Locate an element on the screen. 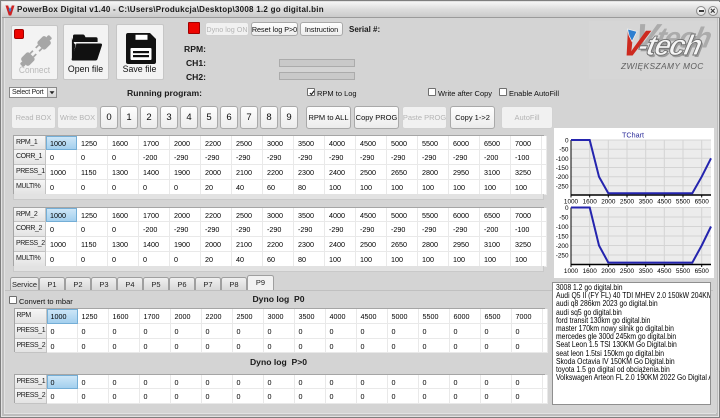  svg-text: -tech is located at coordinates (669, 45).